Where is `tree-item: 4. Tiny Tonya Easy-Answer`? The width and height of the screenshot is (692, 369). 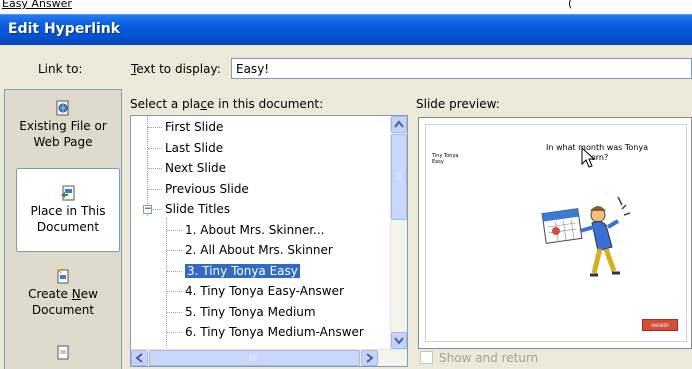
tree-item: 4. Tiny Tonya Easy-Answer is located at coordinates (264, 291).